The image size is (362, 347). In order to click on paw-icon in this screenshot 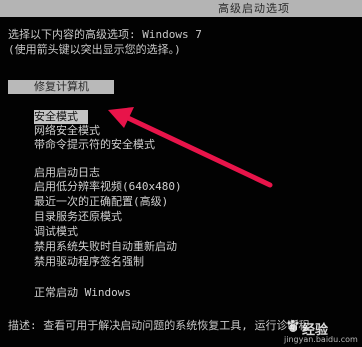, I will do `click(293, 325)`.